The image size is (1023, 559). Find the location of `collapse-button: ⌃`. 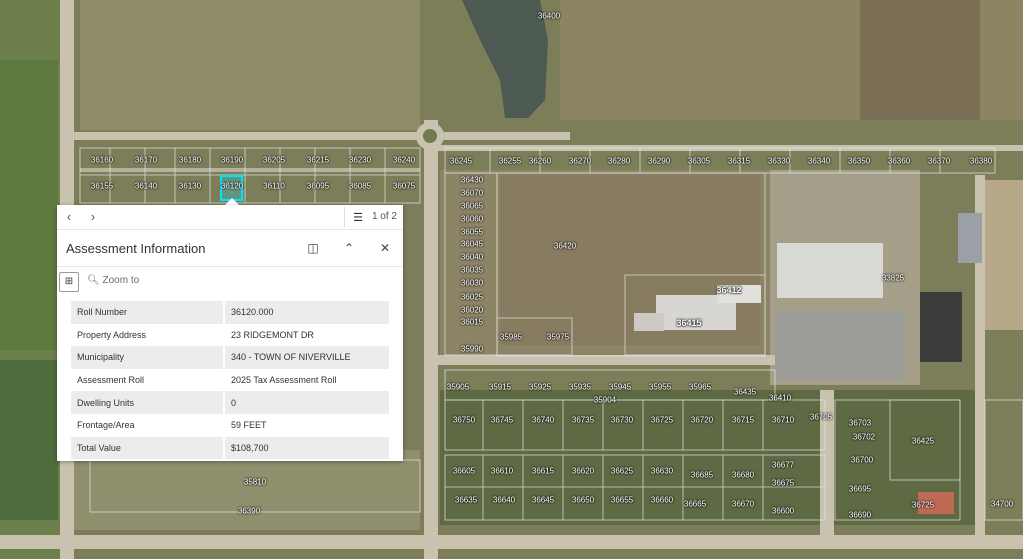

collapse-button: ⌃ is located at coordinates (349, 248).